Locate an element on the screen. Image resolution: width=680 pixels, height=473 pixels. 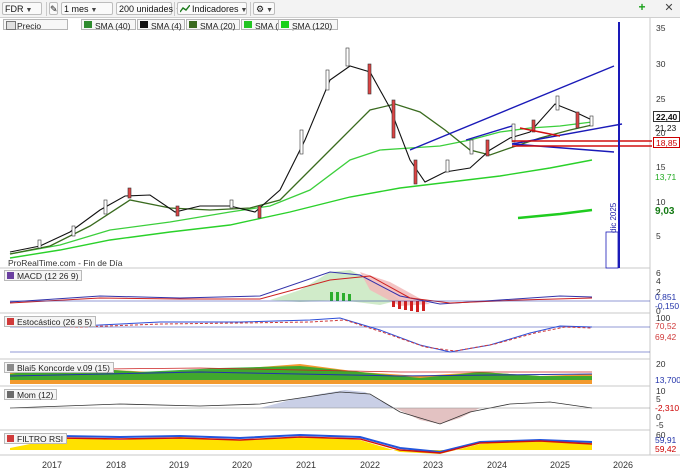
time-axis-tick: 2018 is located at coordinates (116, 465).